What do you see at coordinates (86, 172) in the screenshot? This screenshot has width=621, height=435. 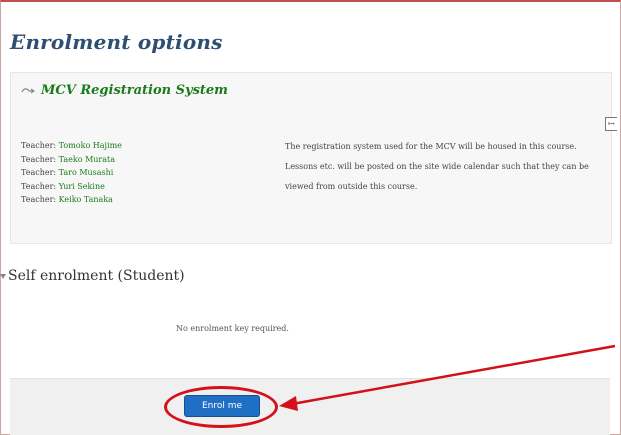 I see `teacher-link: Taro Musashi` at bounding box center [86, 172].